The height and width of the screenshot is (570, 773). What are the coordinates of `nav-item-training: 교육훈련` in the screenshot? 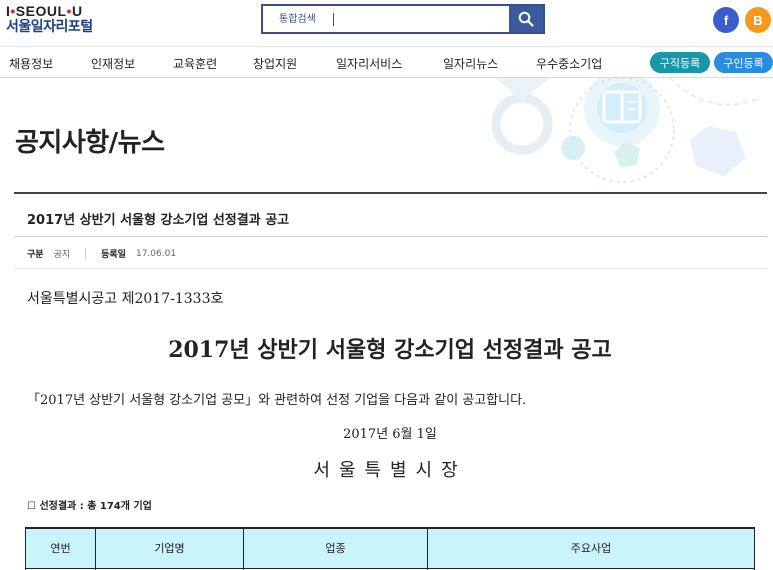 It's located at (195, 63).